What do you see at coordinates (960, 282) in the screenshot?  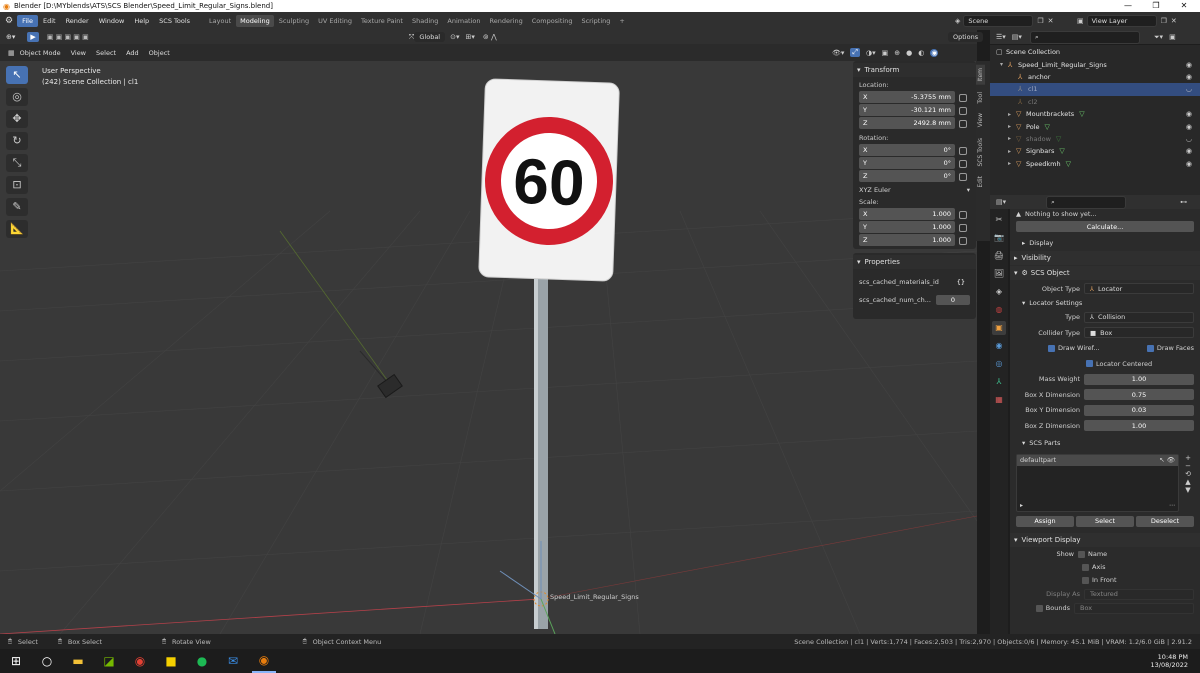 I see `custom-prop-value: {}` at bounding box center [960, 282].